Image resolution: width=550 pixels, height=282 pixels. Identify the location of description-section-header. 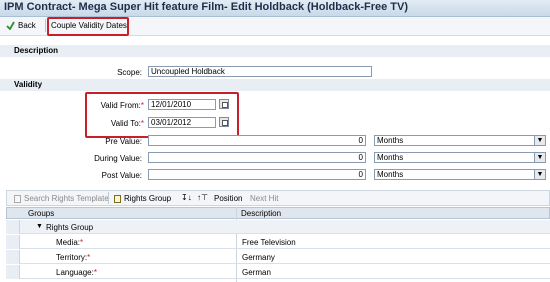
(275, 51).